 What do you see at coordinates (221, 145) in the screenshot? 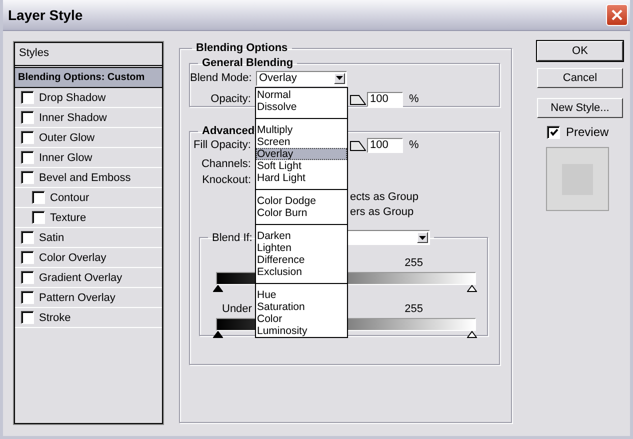
I see `field-label: Fill Opacity:` at bounding box center [221, 145].